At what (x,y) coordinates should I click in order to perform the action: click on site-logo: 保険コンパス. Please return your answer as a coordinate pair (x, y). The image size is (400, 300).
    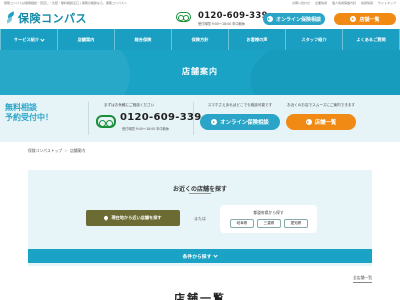
    Looking at the image, I should click on (46, 18).